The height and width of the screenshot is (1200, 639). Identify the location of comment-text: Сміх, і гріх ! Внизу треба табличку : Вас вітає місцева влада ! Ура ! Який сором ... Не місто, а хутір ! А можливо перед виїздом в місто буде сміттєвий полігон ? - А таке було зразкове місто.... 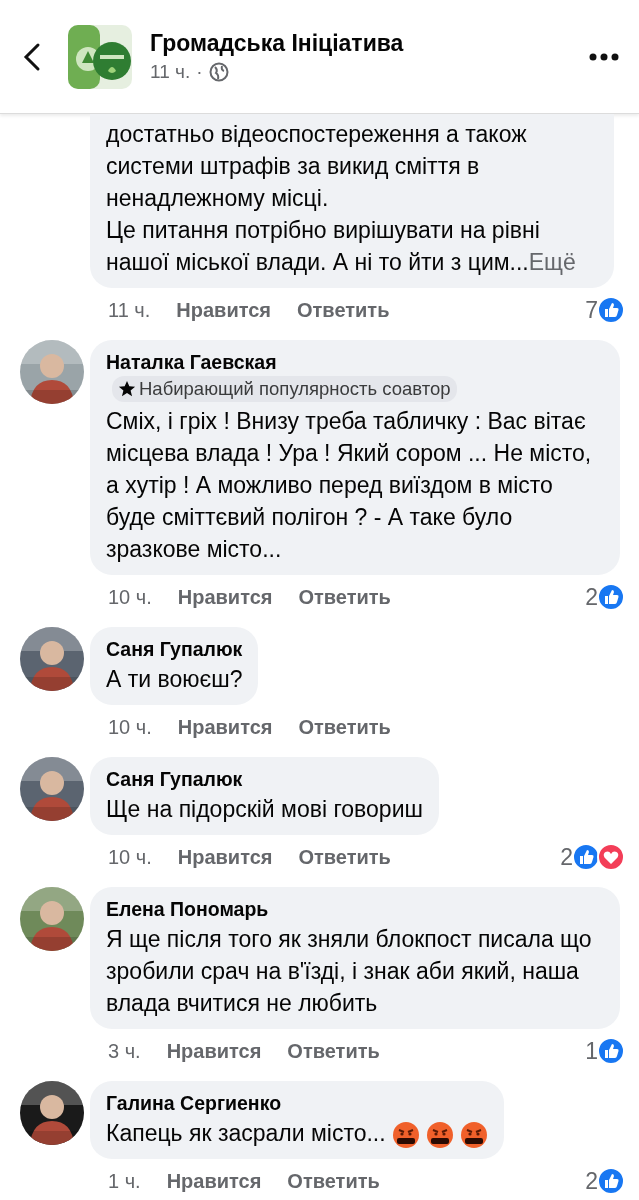
(349, 485).